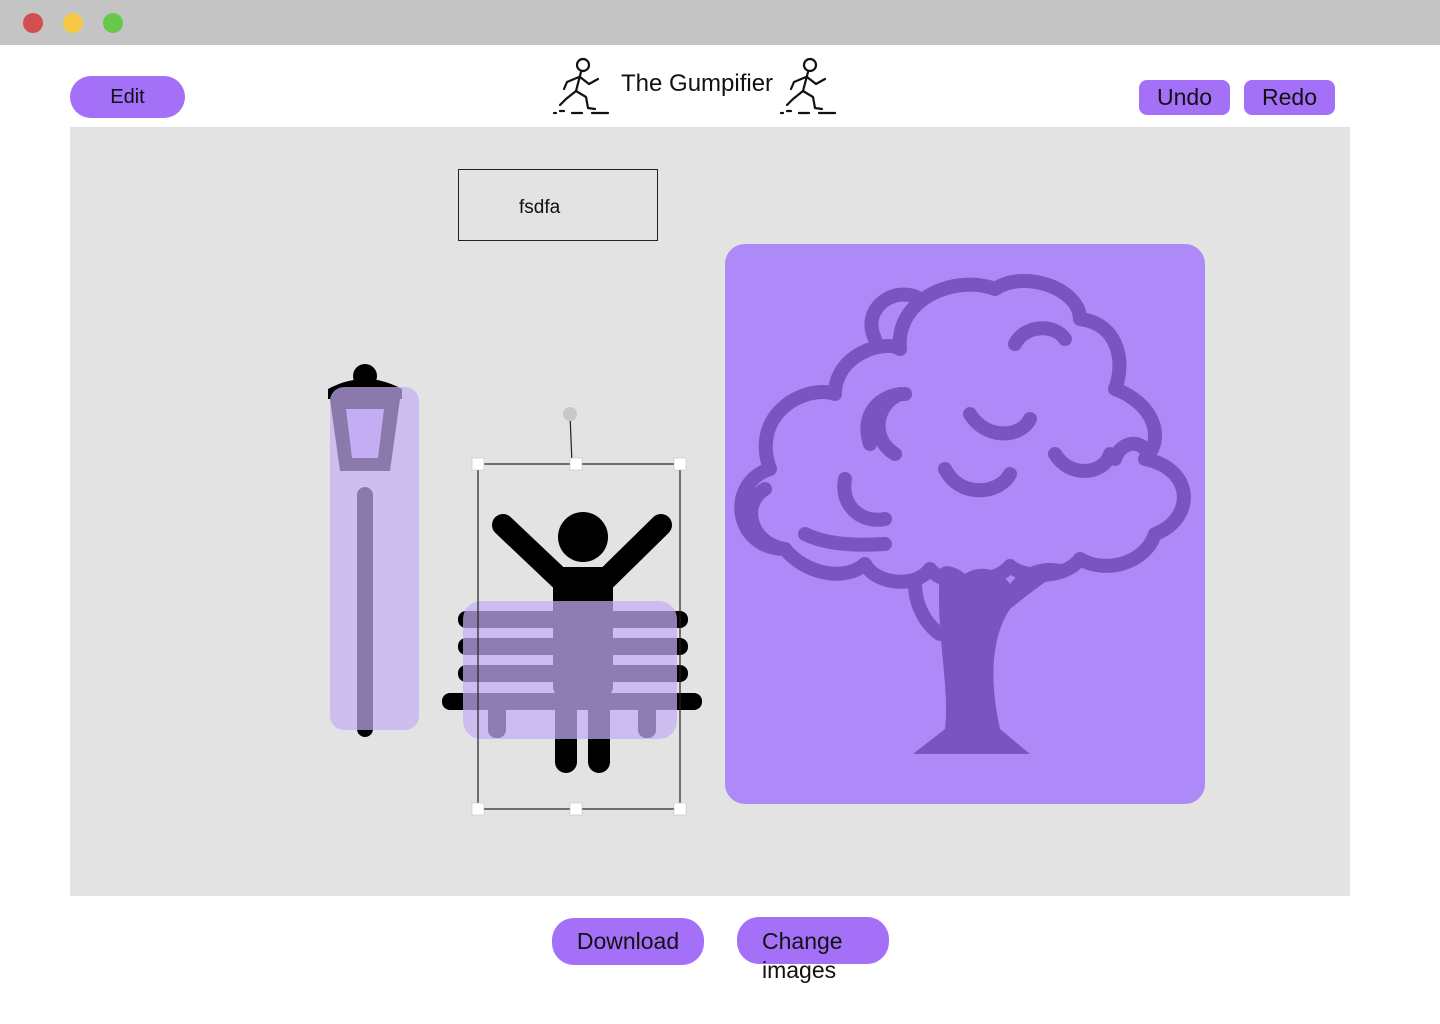 This screenshot has width=1440, height=1024. I want to click on text-box: fsdfa, so click(558, 205).